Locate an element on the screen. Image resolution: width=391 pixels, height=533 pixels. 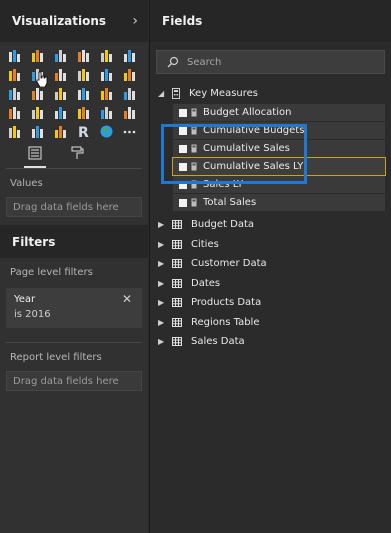
kpi-icon is located at coordinates (129, 112).